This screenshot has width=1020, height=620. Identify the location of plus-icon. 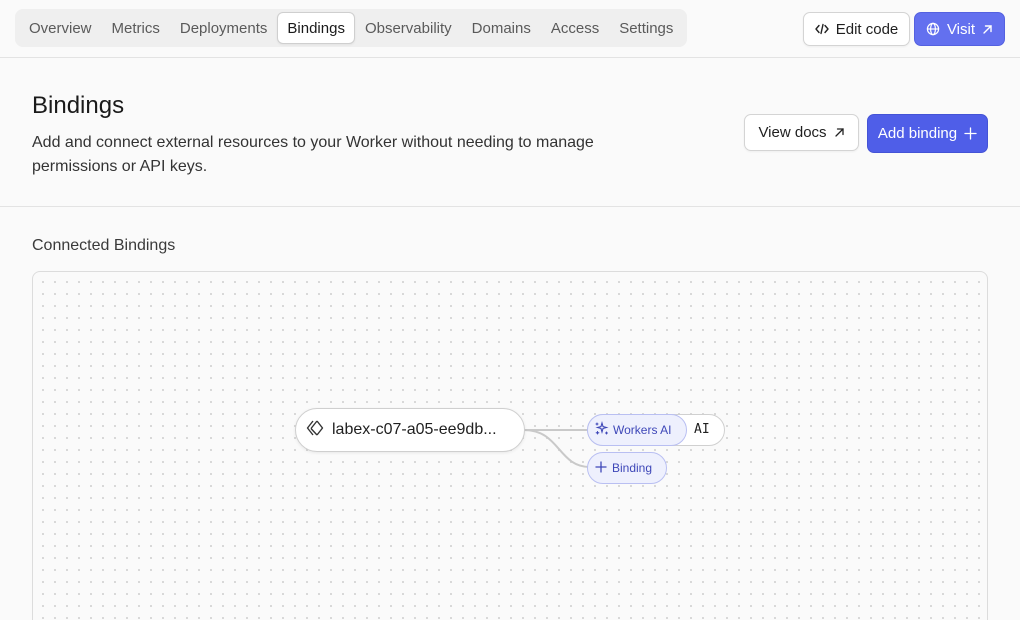
(601, 468).